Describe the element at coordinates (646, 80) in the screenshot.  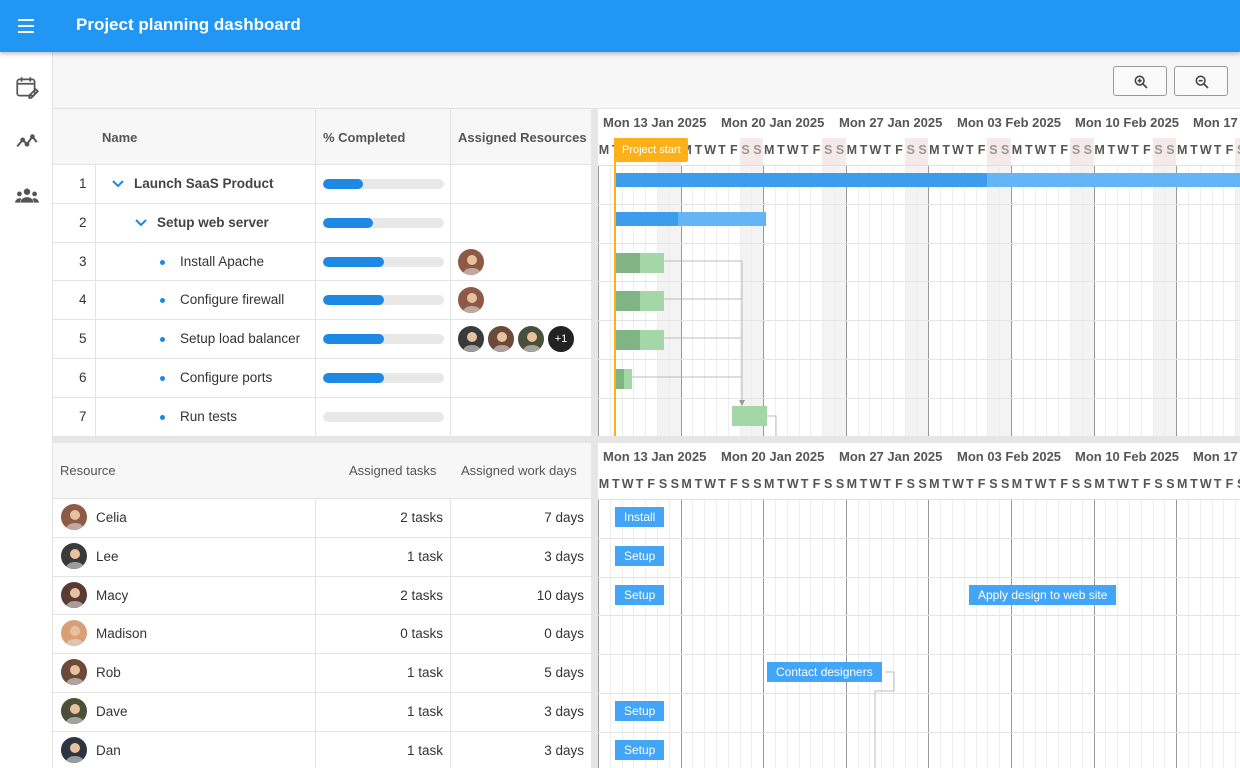
I see `toolbar` at that location.